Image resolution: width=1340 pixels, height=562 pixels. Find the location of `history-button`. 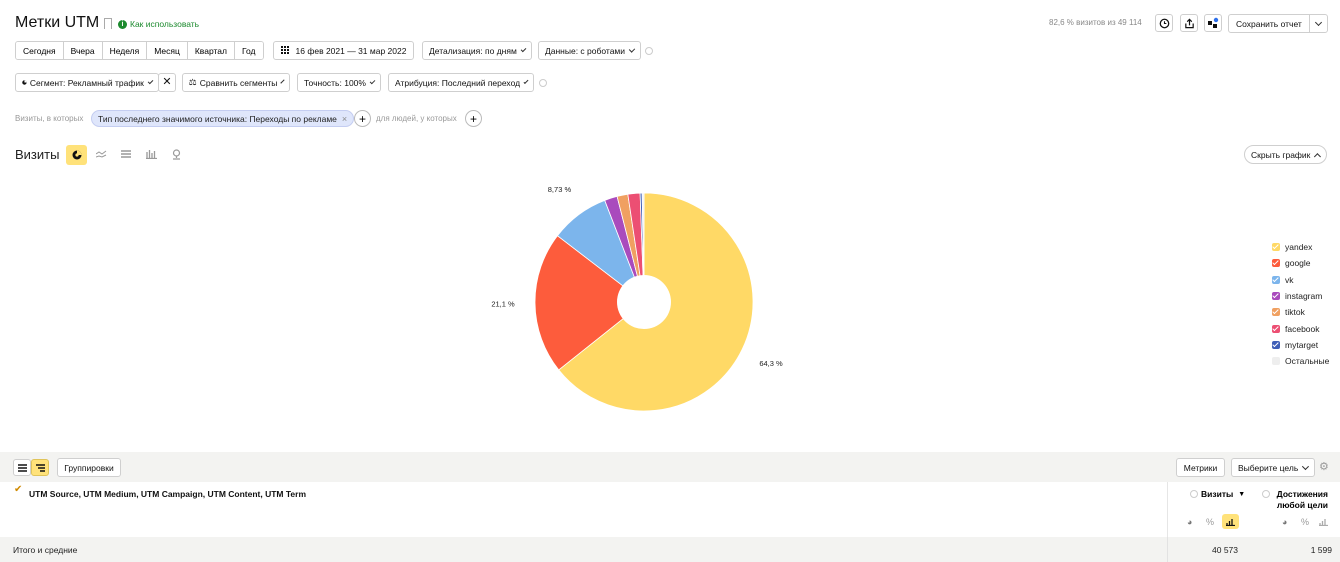

history-button is located at coordinates (1164, 23).